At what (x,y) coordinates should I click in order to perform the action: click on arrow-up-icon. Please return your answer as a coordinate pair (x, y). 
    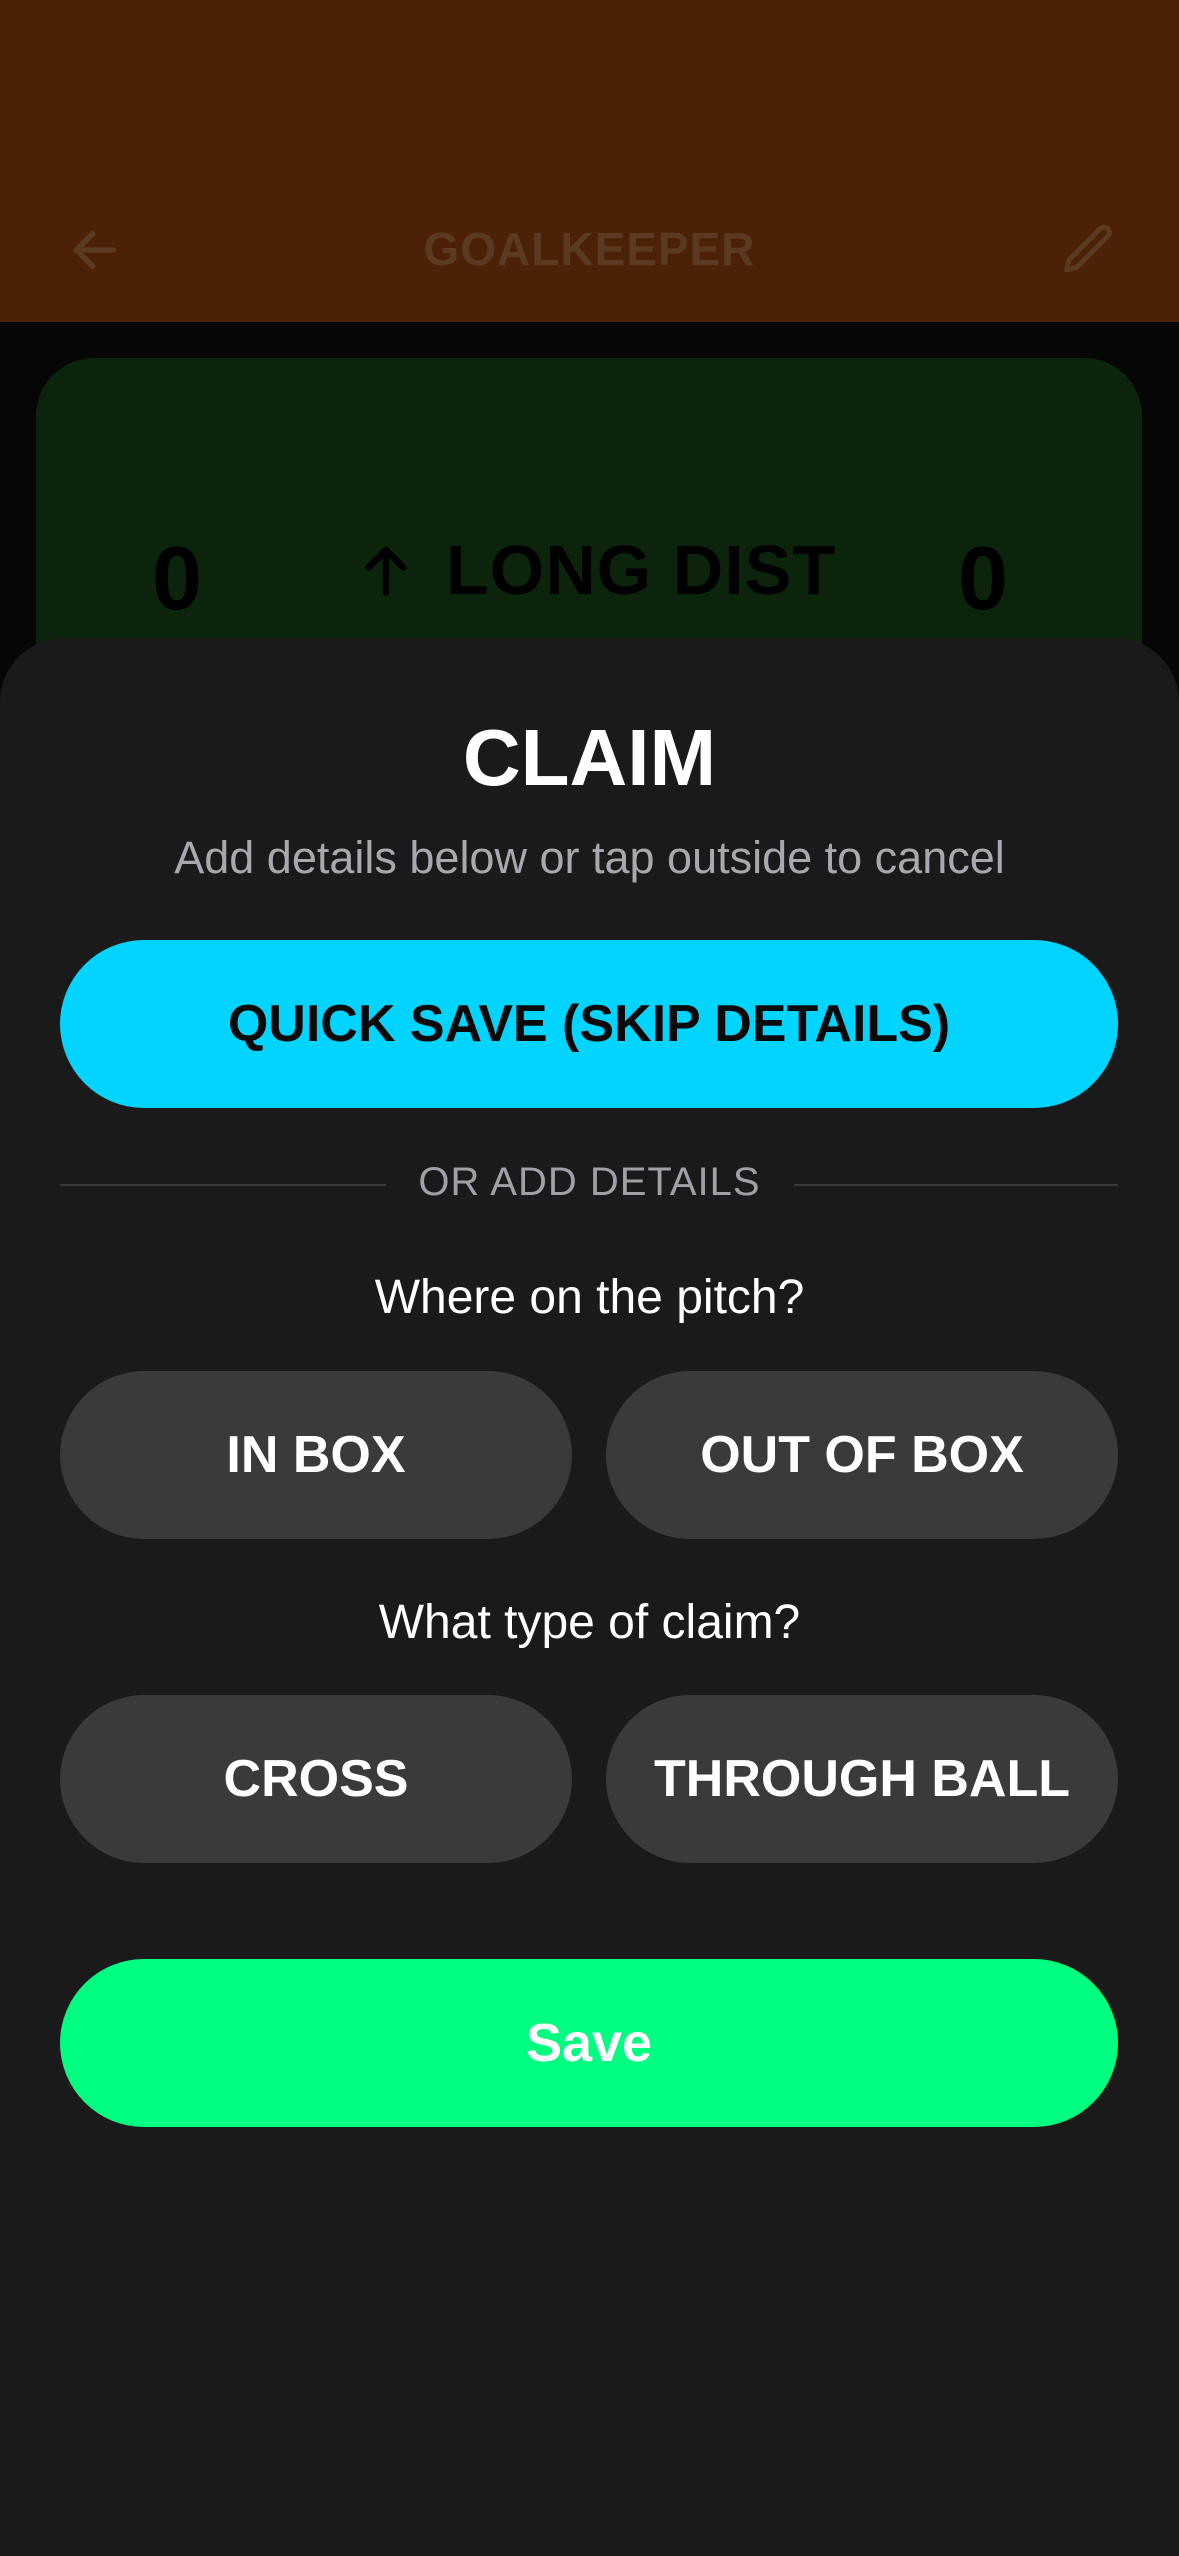
    Looking at the image, I should click on (386, 571).